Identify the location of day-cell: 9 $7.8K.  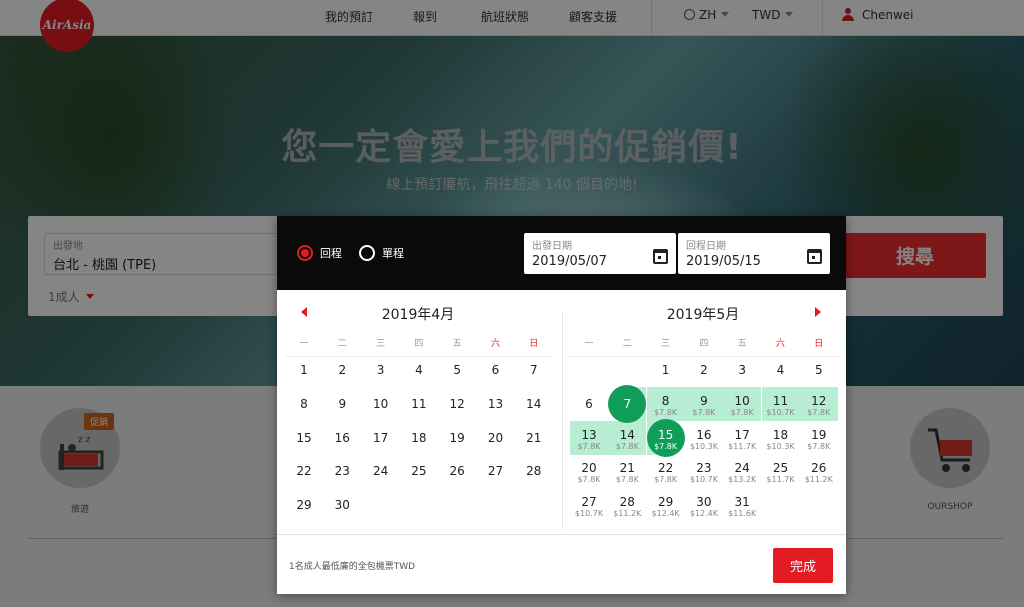
(703, 403).